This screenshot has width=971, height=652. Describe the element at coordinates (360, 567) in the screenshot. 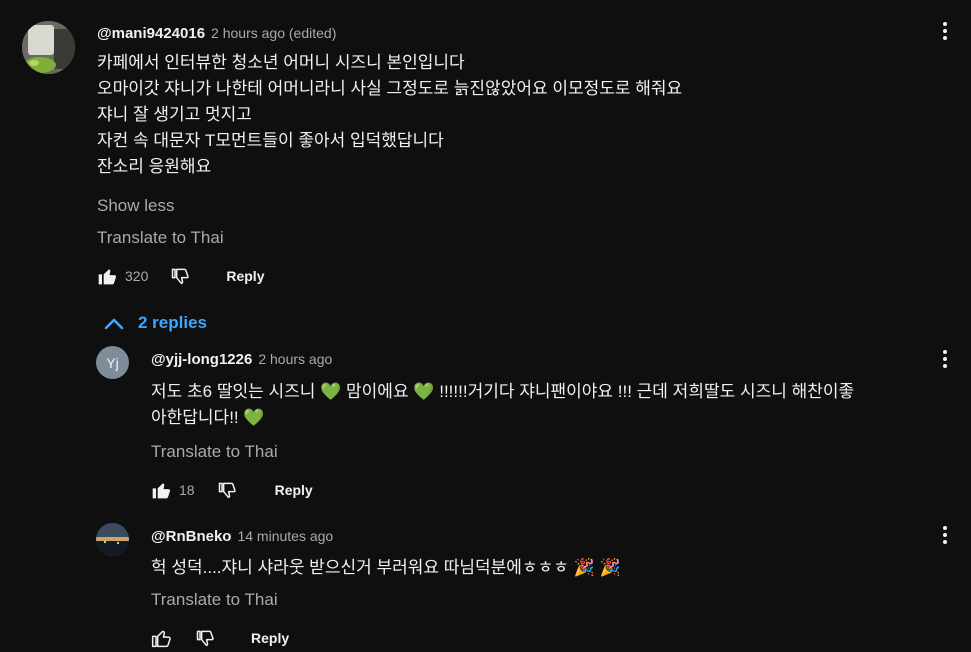

I see `reply-text: 헉 성덕....쟈니 샤라웃 받으신거 부러워요 따님덕분에ㅎㅎㅎ` at that location.